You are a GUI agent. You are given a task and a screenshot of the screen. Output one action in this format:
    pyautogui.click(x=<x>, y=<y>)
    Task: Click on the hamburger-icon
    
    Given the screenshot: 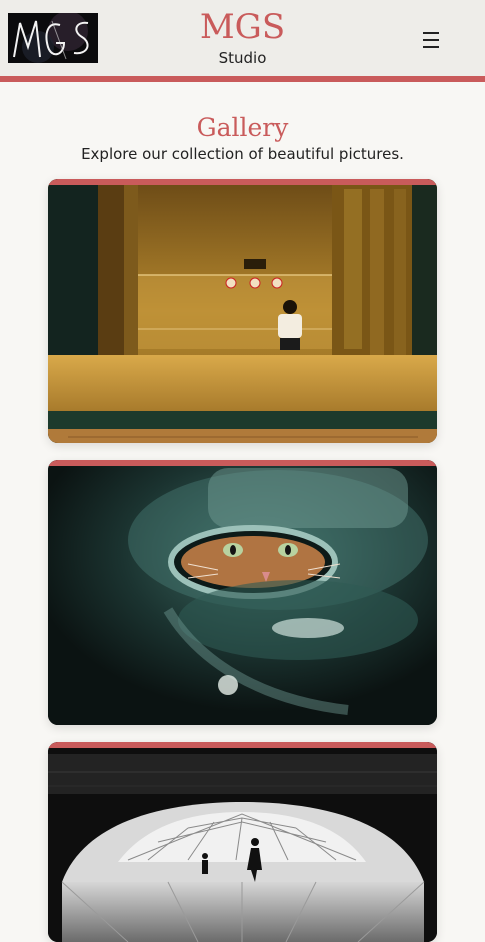 What is the action you would take?
    pyautogui.click(x=432, y=40)
    